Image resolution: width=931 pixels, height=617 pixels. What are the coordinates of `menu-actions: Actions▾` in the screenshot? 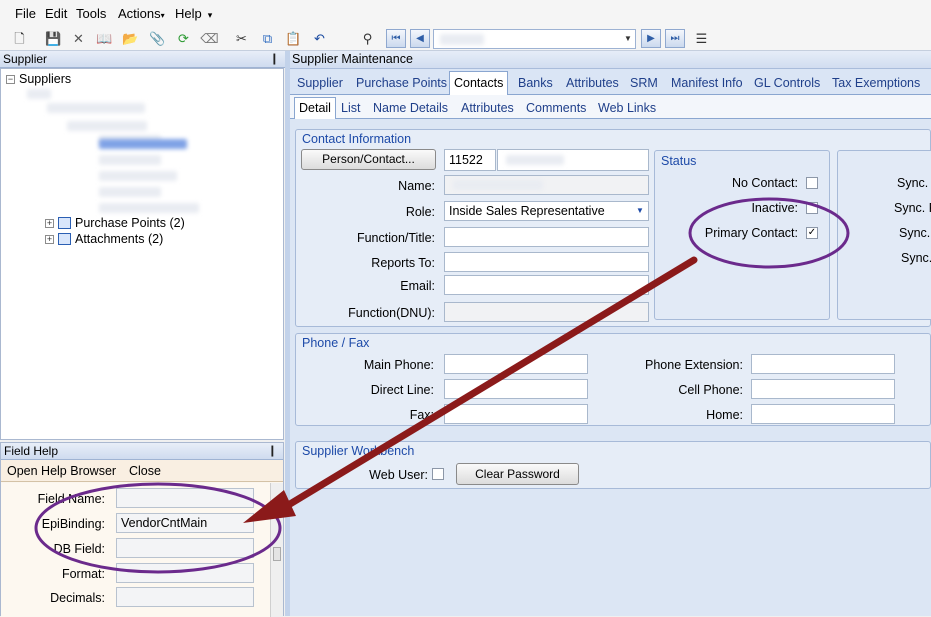 It's located at (141, 13).